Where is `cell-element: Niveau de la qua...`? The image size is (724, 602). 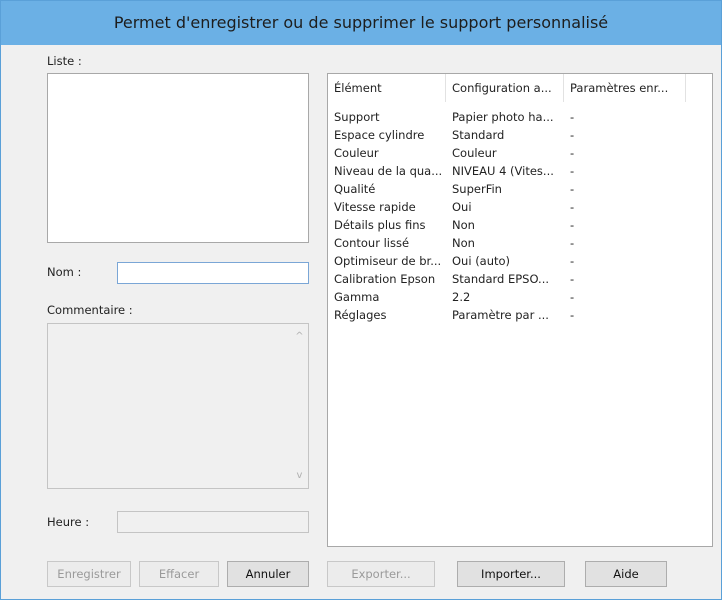
cell-element: Niveau de la qua... is located at coordinates (388, 171).